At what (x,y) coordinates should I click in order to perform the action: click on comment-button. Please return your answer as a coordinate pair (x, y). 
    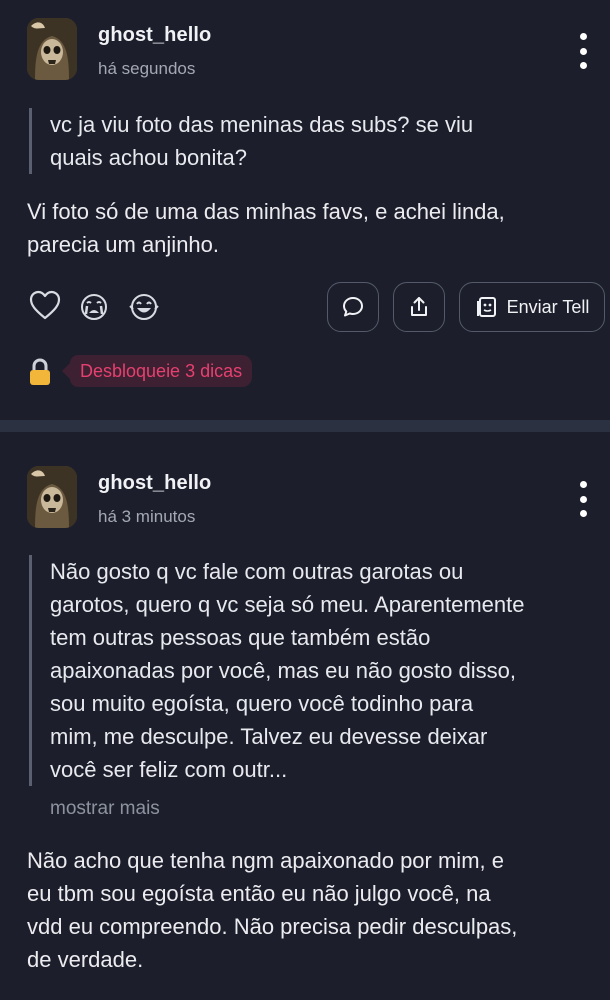
    Looking at the image, I should click on (353, 307).